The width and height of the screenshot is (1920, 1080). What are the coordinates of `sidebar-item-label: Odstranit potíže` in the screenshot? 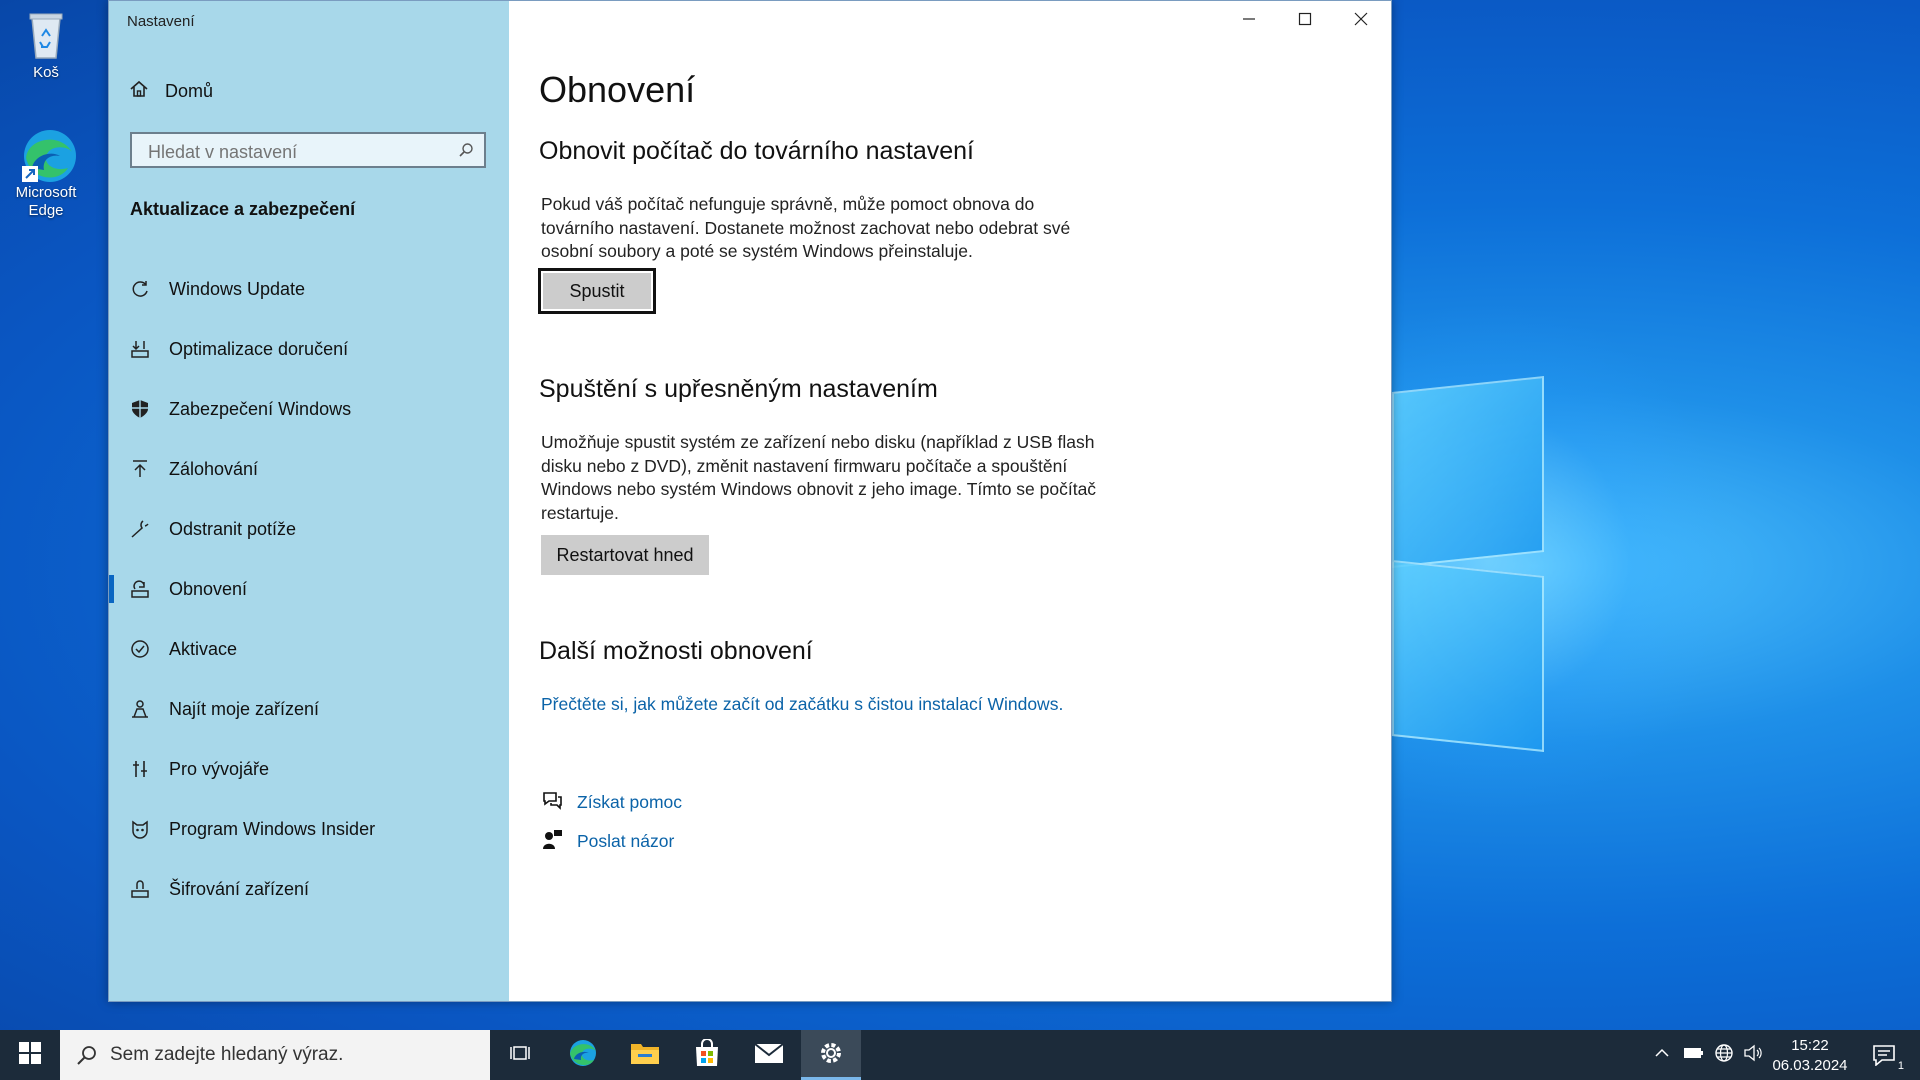 It's located at (233, 528).